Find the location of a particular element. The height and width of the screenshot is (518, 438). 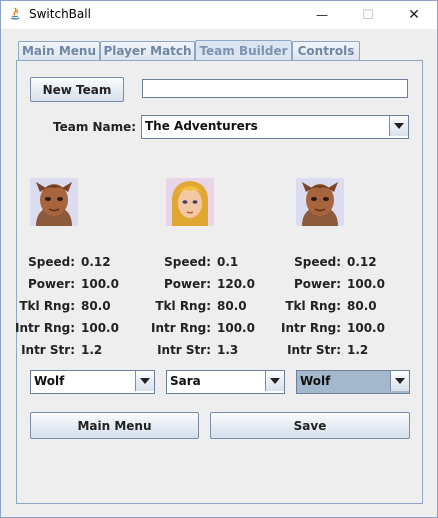

close-icon: ✕ is located at coordinates (414, 15).